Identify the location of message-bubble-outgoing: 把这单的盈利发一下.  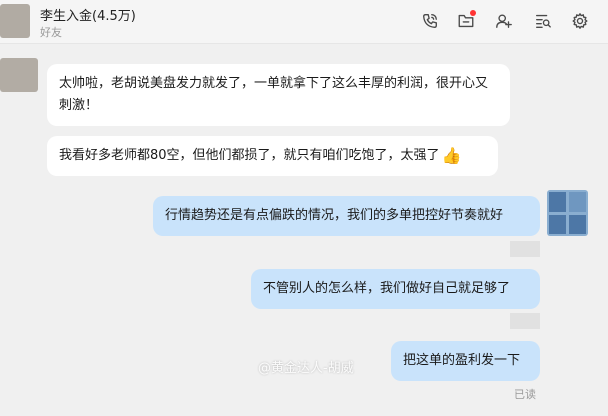
(465, 361).